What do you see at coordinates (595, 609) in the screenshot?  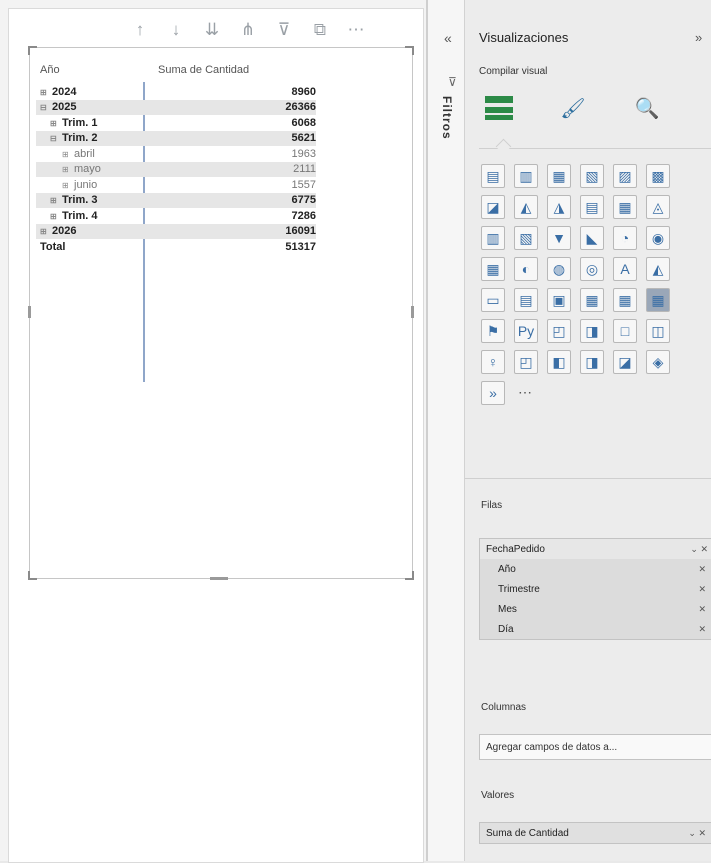 I see `rows-subfield: Mes ✕` at bounding box center [595, 609].